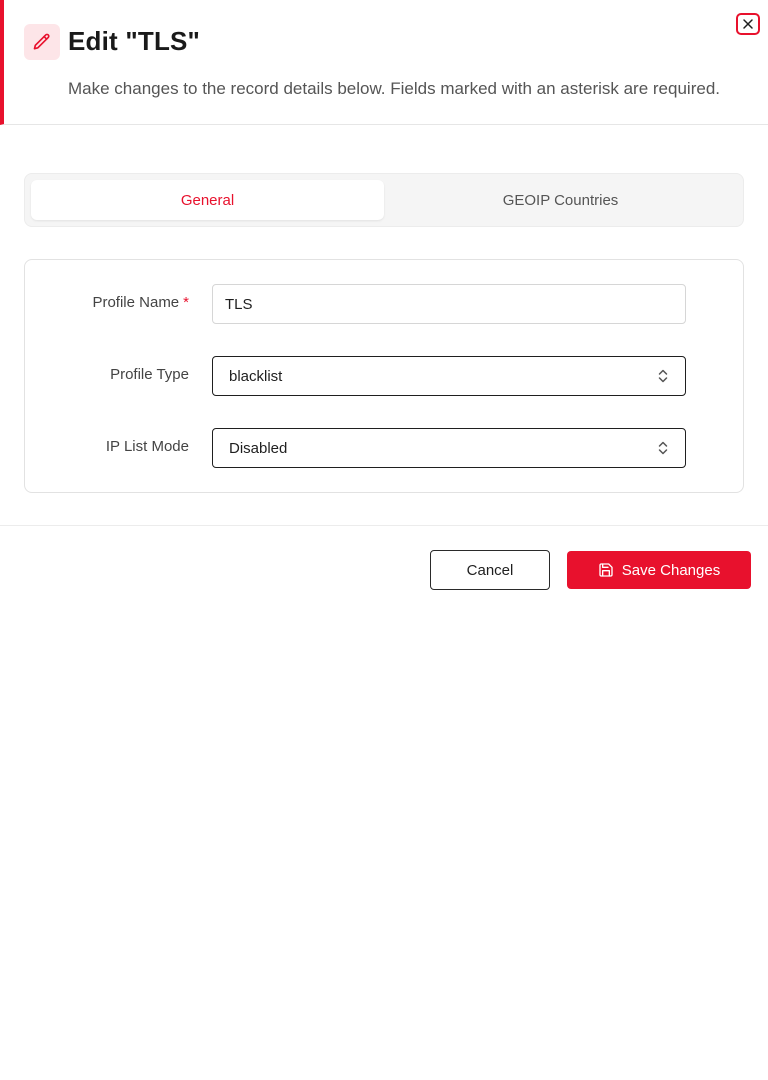 The width and height of the screenshot is (768, 1080). I want to click on profile-type-label: Profile Type, so click(149, 374).